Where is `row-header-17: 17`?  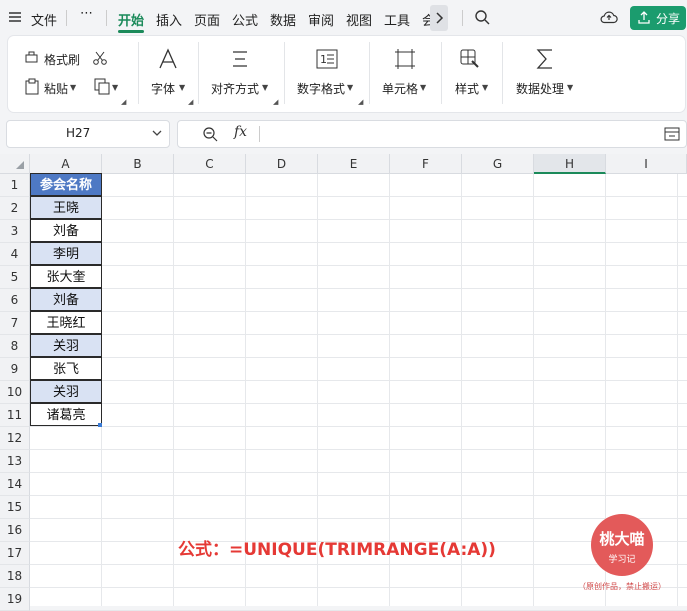 row-header-17: 17 is located at coordinates (15, 553).